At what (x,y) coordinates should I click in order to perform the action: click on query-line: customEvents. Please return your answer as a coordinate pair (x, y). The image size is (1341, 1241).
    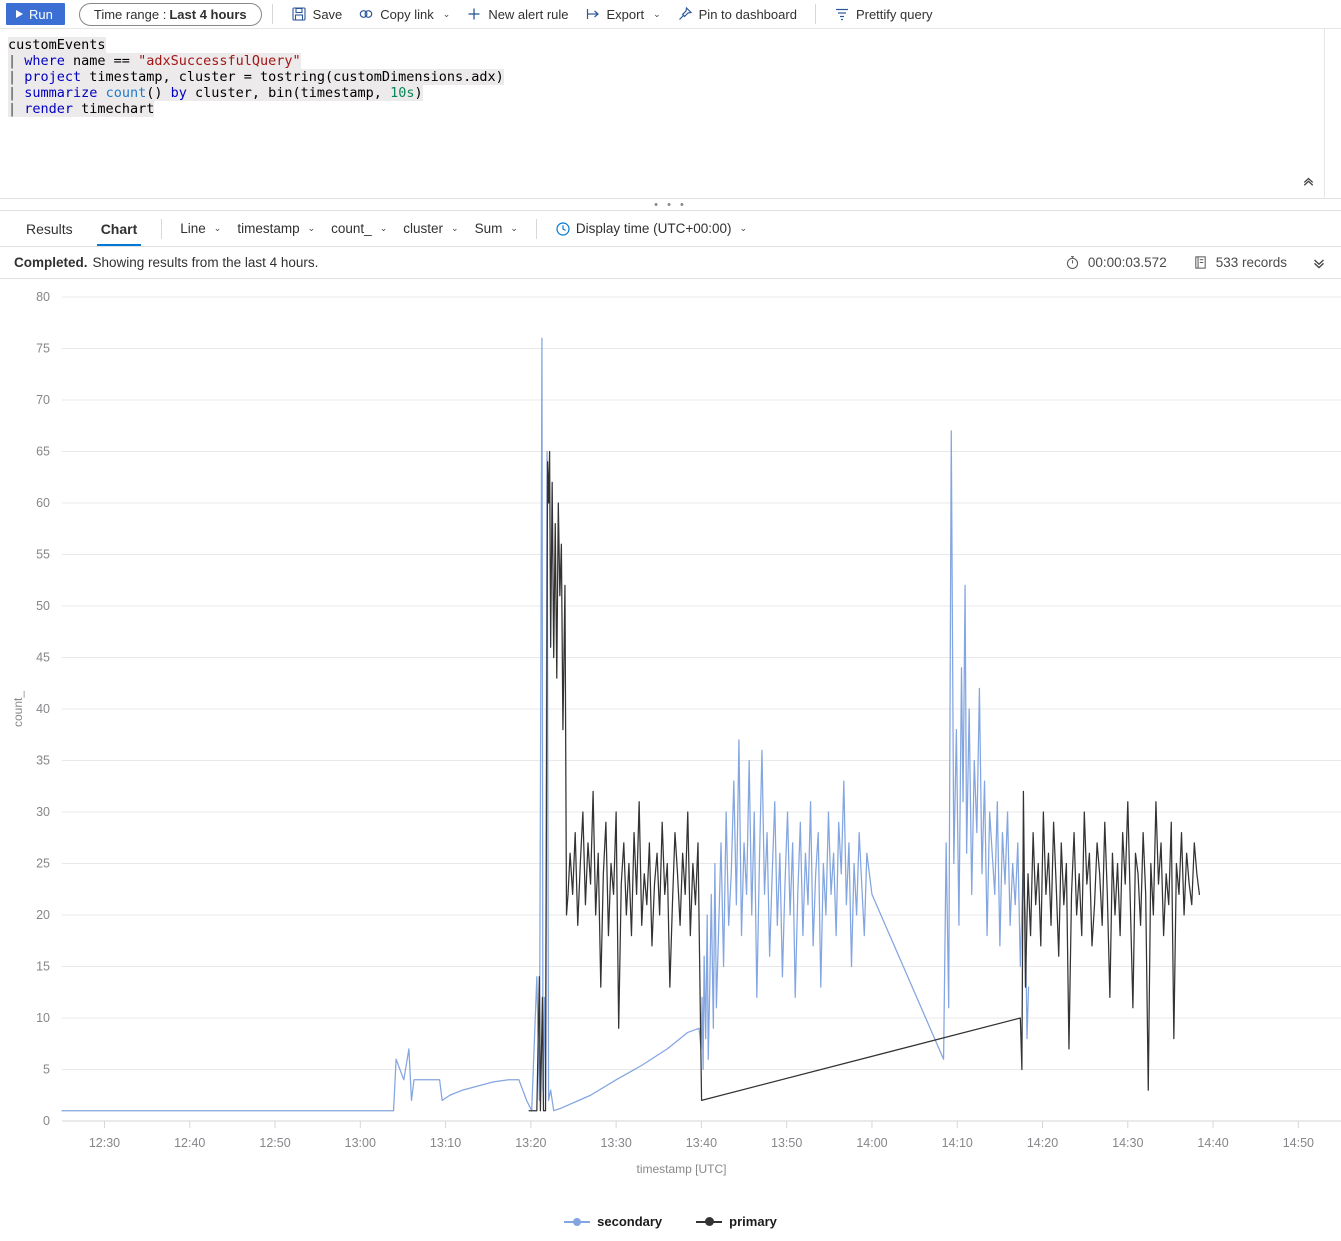
    Looking at the image, I should click on (57, 45).